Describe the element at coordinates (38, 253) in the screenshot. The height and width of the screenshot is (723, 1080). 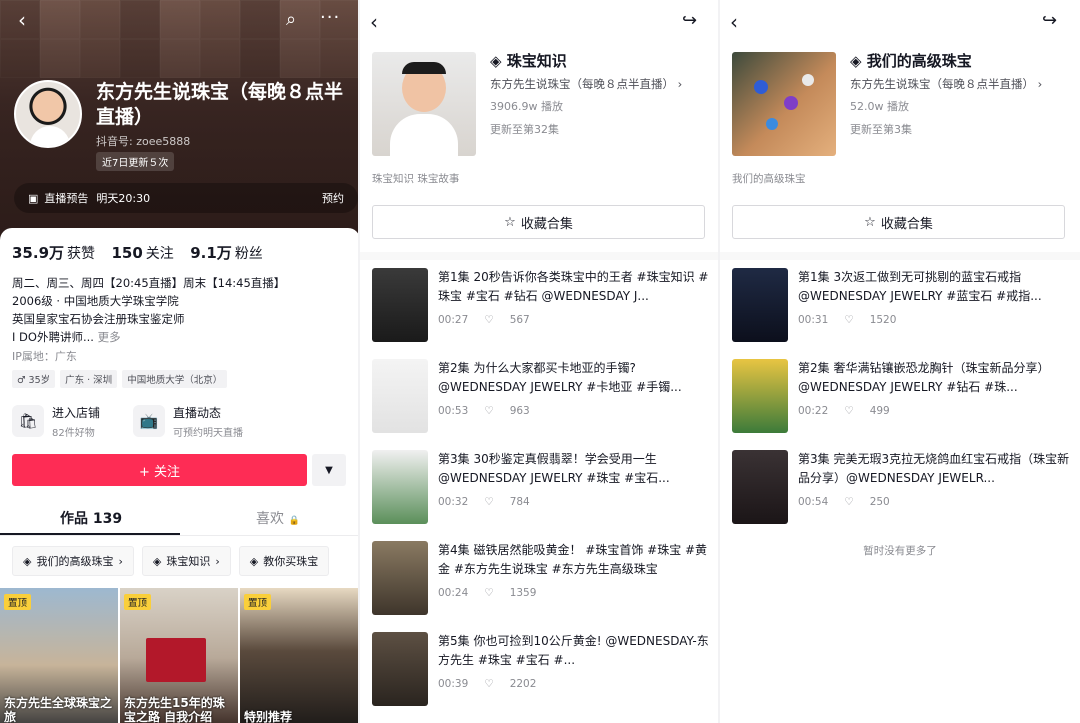
I see `likes-count: 35.9万` at that location.